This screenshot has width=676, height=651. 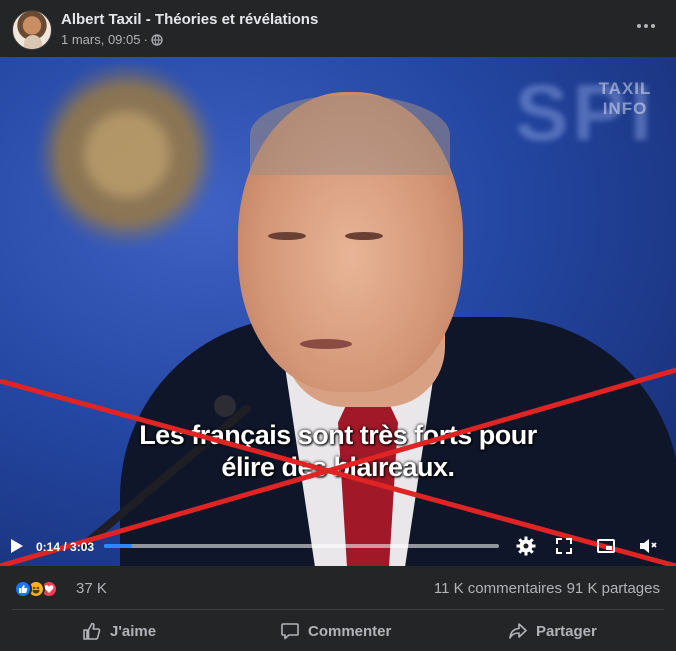 I want to click on picture-in-picture-icon, so click(x=606, y=546).